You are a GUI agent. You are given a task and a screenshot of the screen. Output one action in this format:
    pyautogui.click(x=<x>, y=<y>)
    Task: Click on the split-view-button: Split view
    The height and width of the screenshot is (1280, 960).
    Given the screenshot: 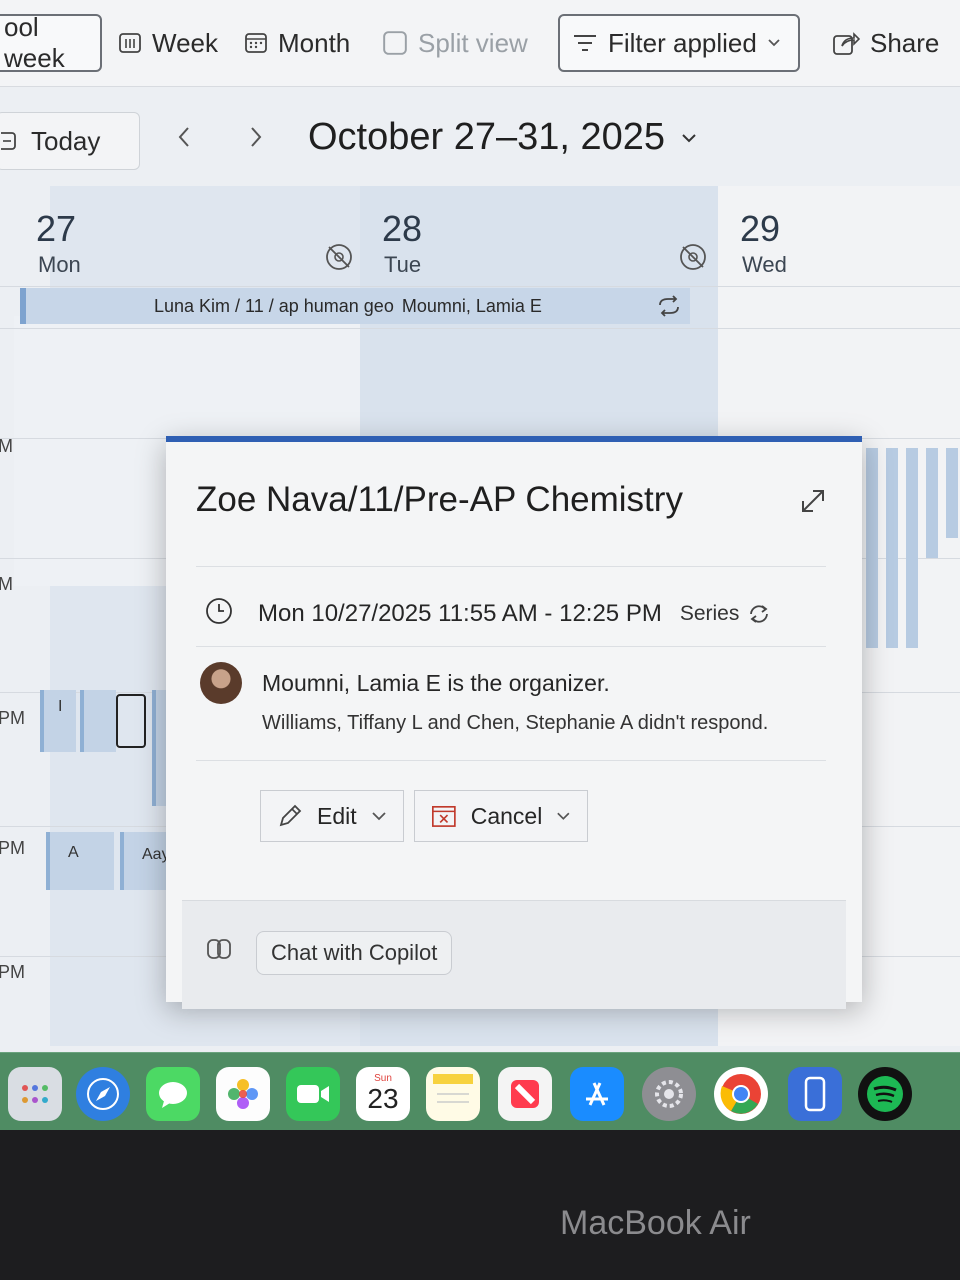 What is the action you would take?
    pyautogui.click(x=455, y=43)
    